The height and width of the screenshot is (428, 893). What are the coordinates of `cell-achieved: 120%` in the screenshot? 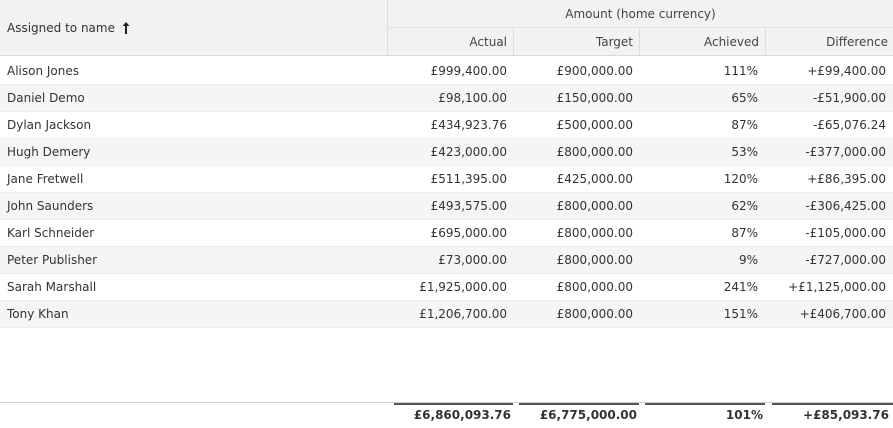 It's located at (740, 179).